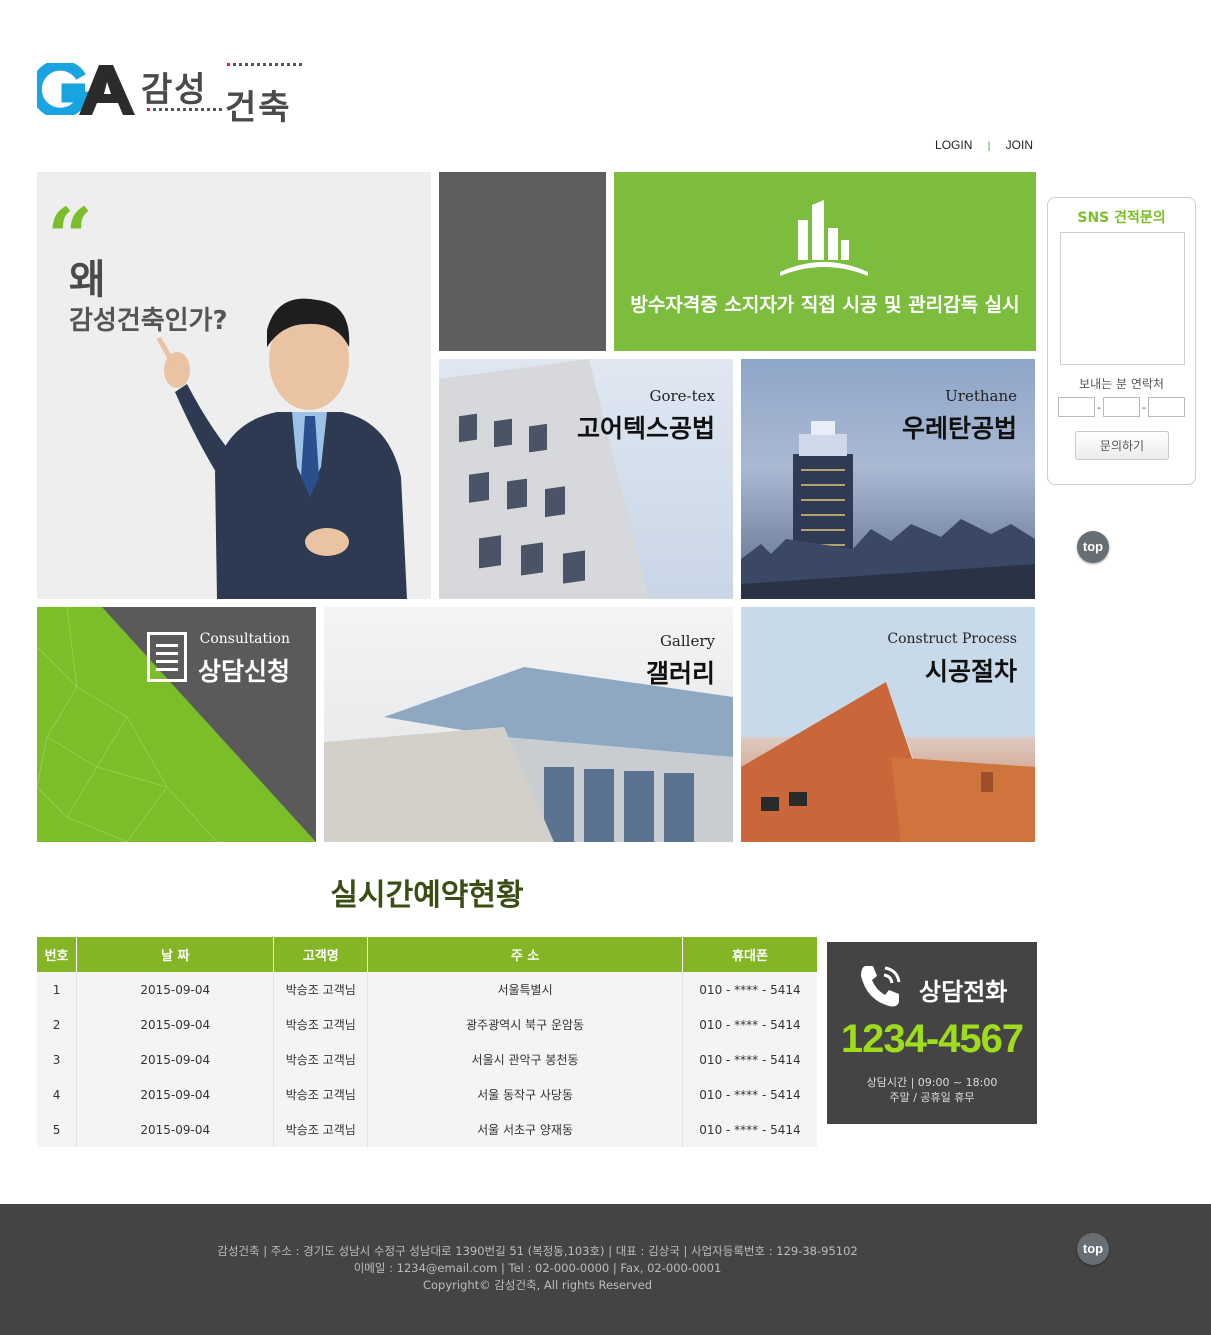 The width and height of the screenshot is (1211, 1335). What do you see at coordinates (176, 724) in the screenshot?
I see `consultation-tile: Consultation 상담신청` at bounding box center [176, 724].